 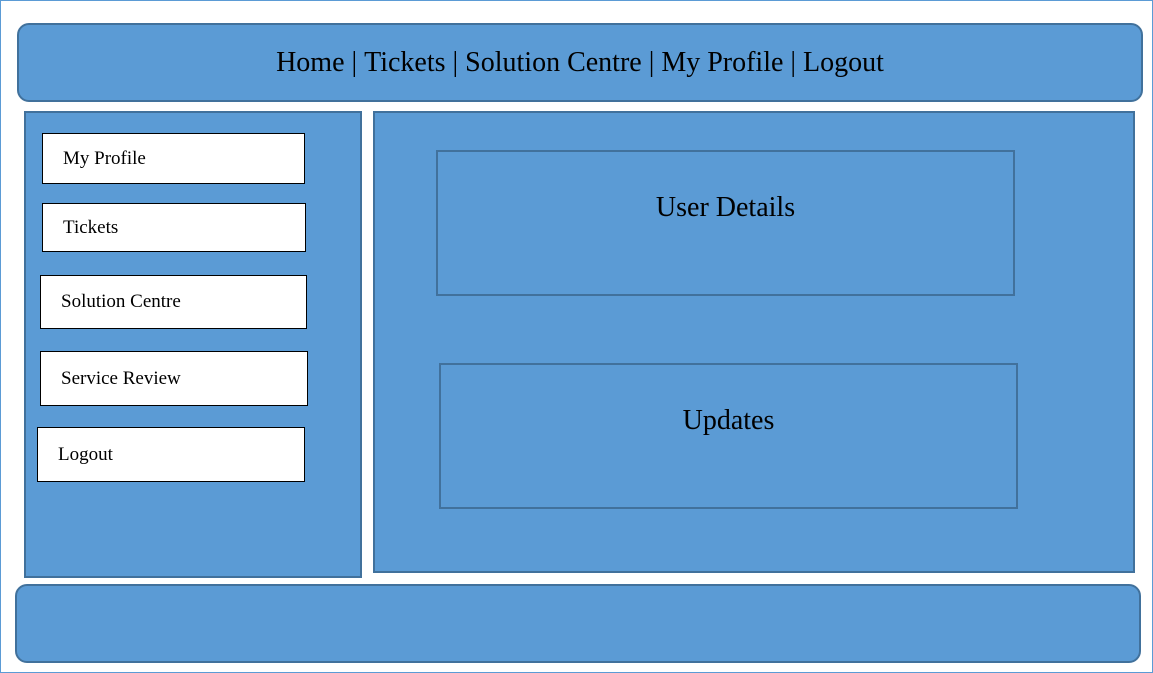 I want to click on nav-solution-centre-link: Solution Centre, so click(x=553, y=63).